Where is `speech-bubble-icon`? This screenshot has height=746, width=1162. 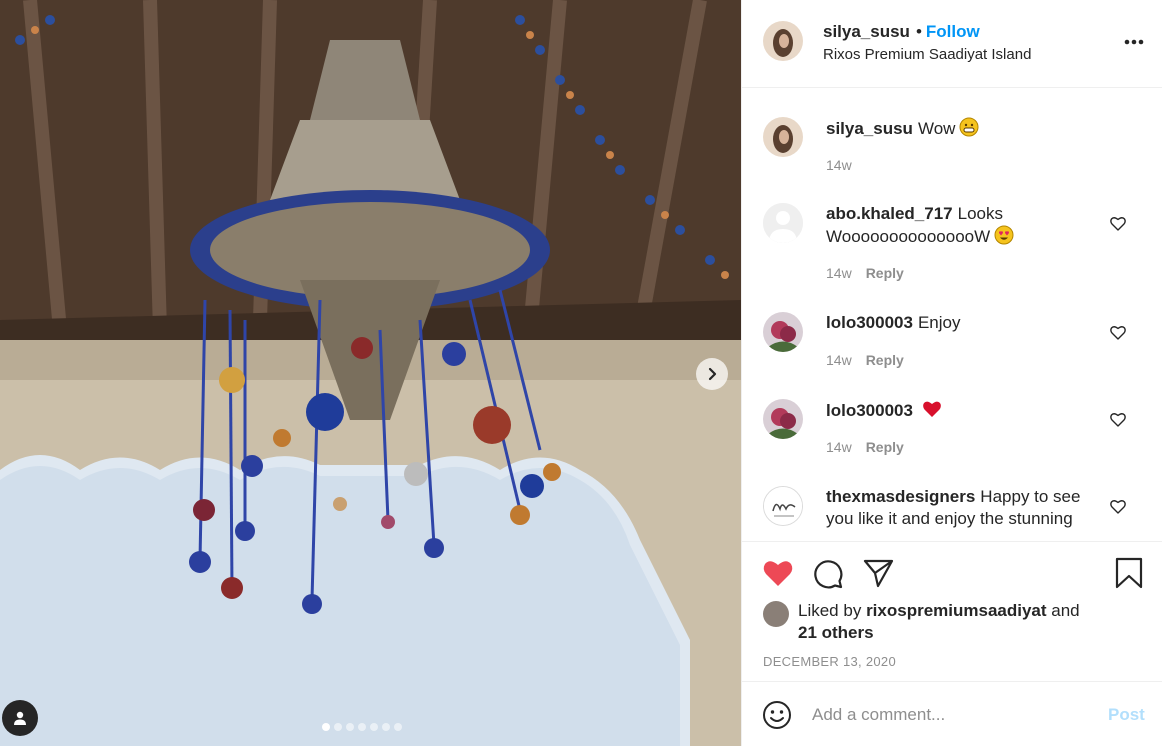 speech-bubble-icon is located at coordinates (828, 574).